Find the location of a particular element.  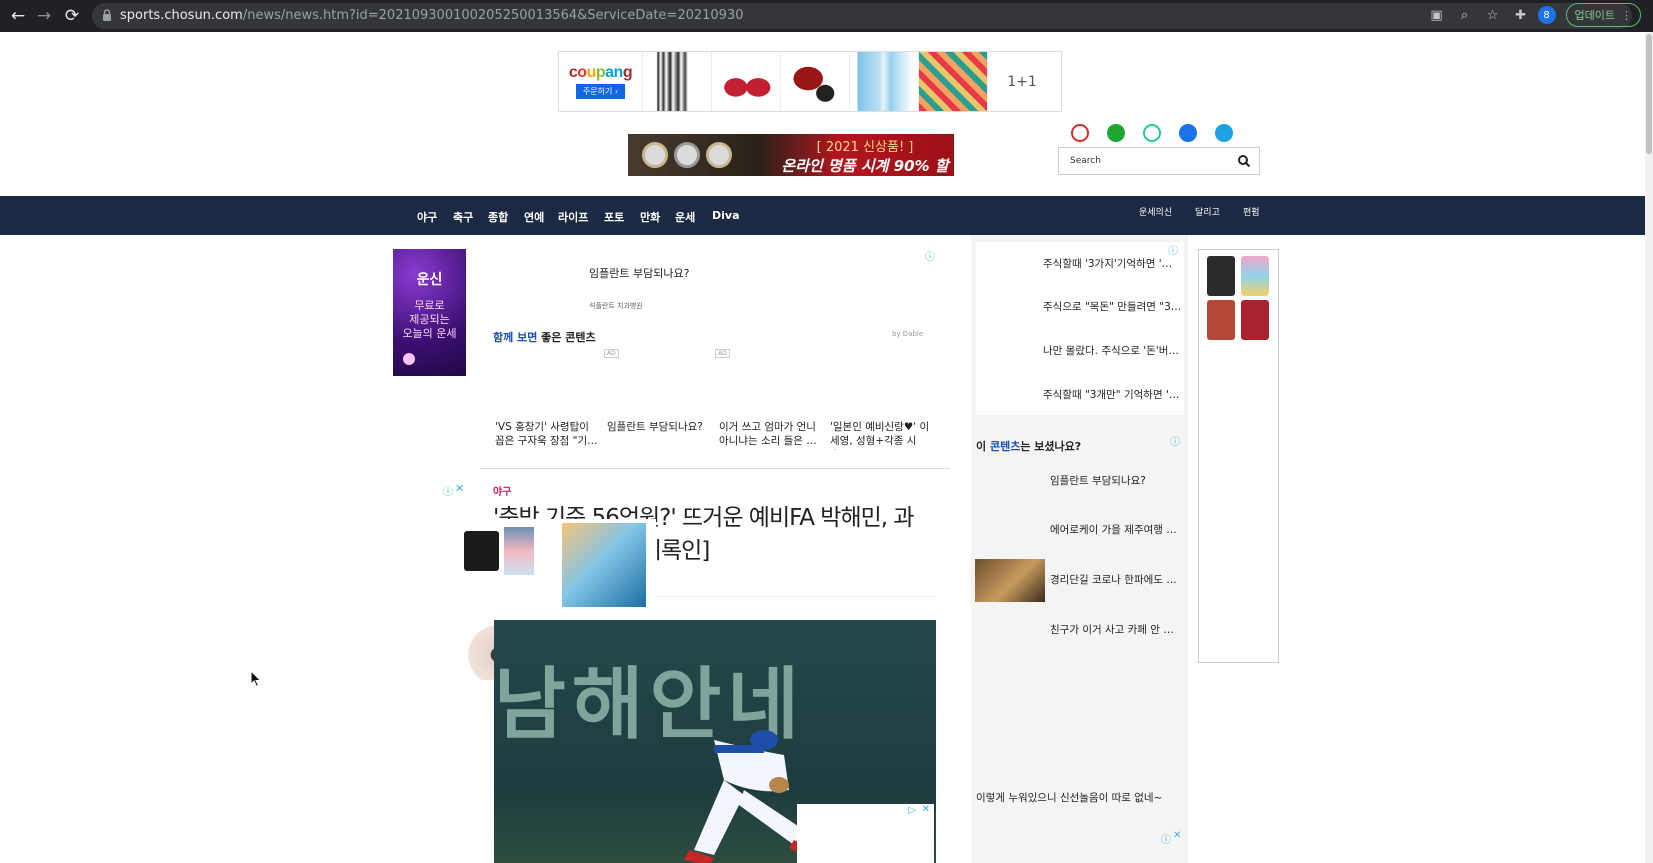

coupang-logo: coupang is located at coordinates (600, 72).